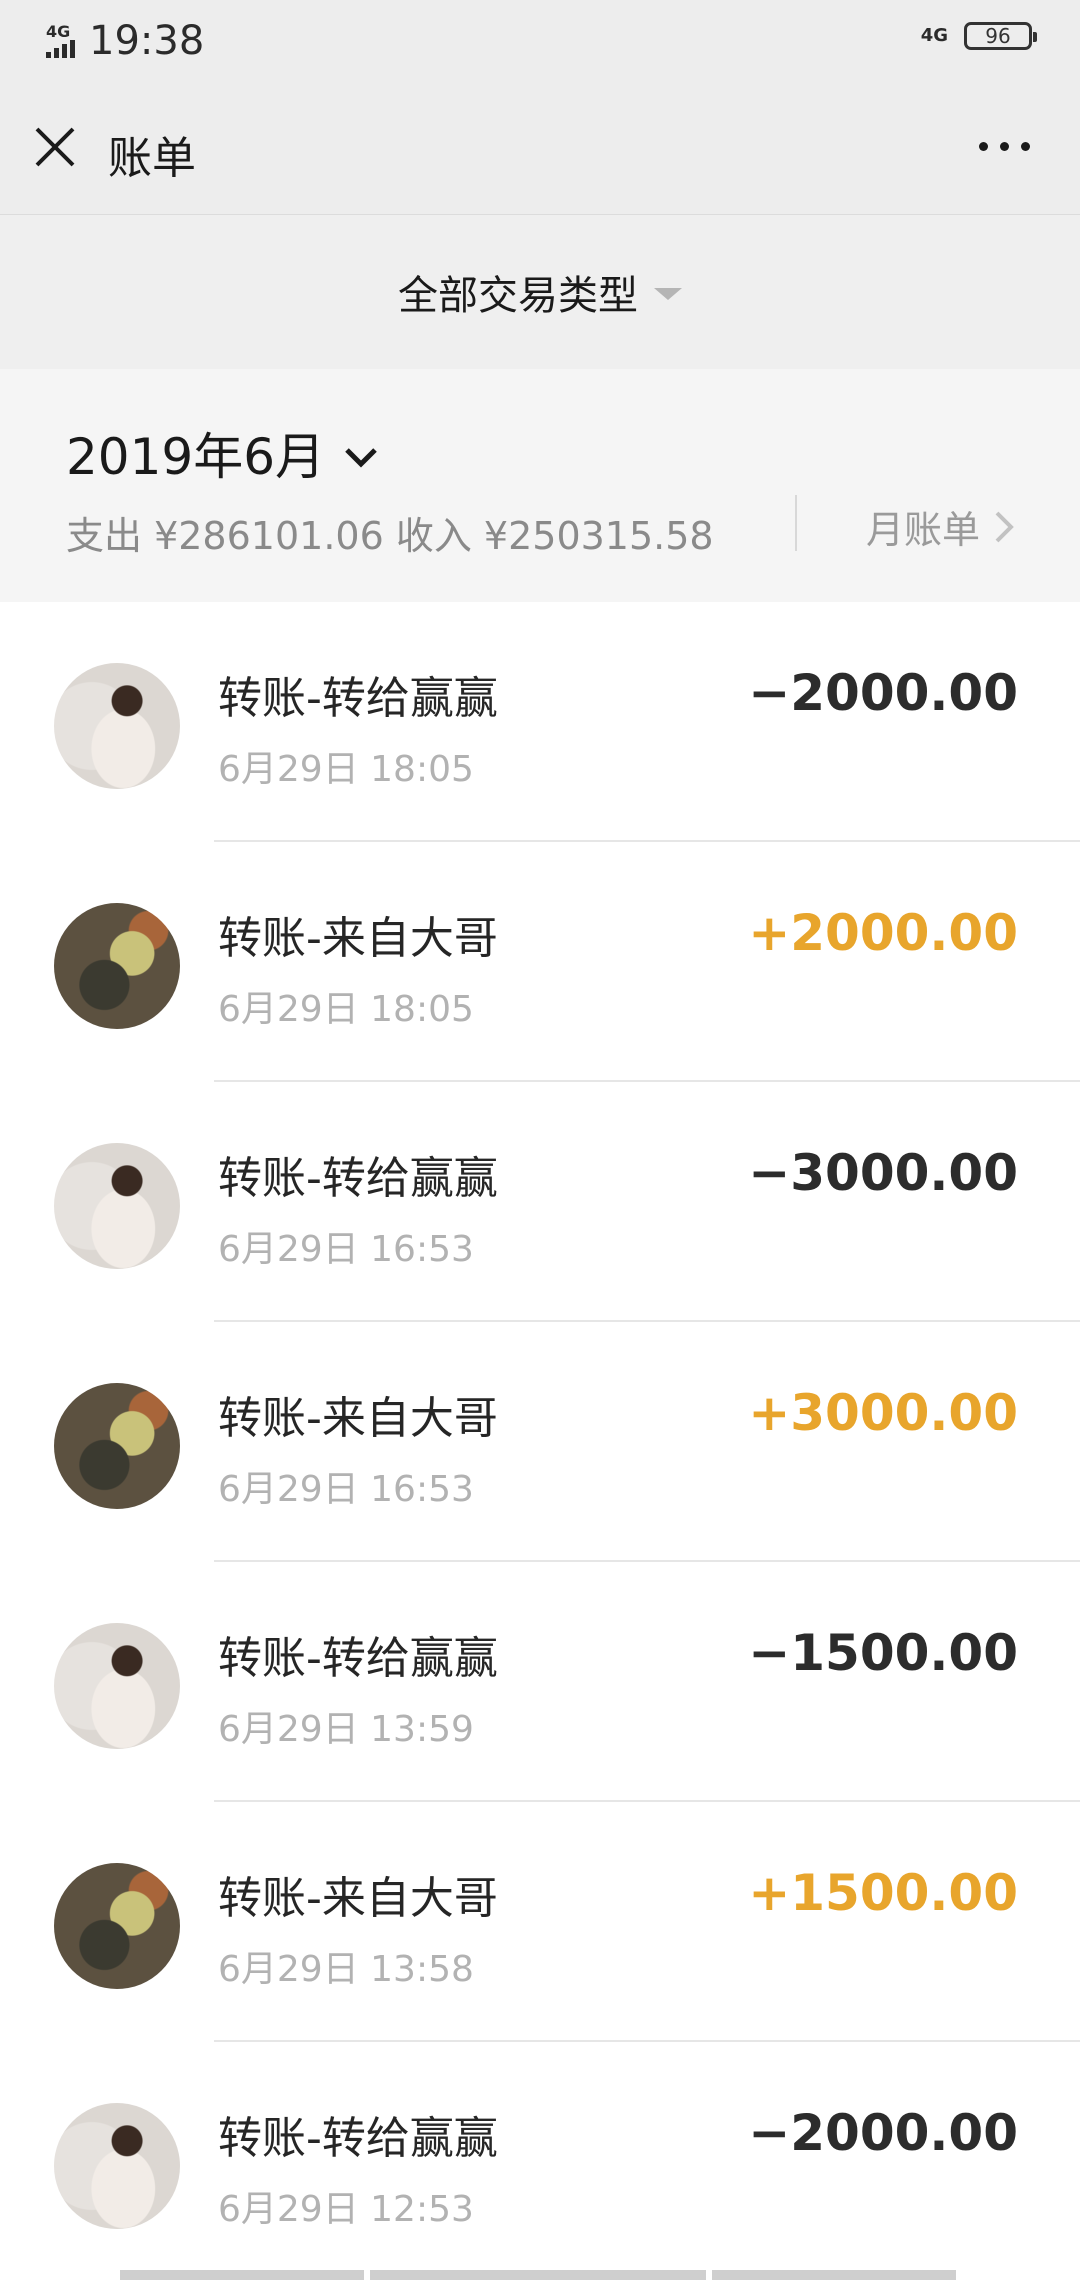 Image resolution: width=1080 pixels, height=2282 pixels. I want to click on transaction-amount: +3000.00, so click(883, 1413).